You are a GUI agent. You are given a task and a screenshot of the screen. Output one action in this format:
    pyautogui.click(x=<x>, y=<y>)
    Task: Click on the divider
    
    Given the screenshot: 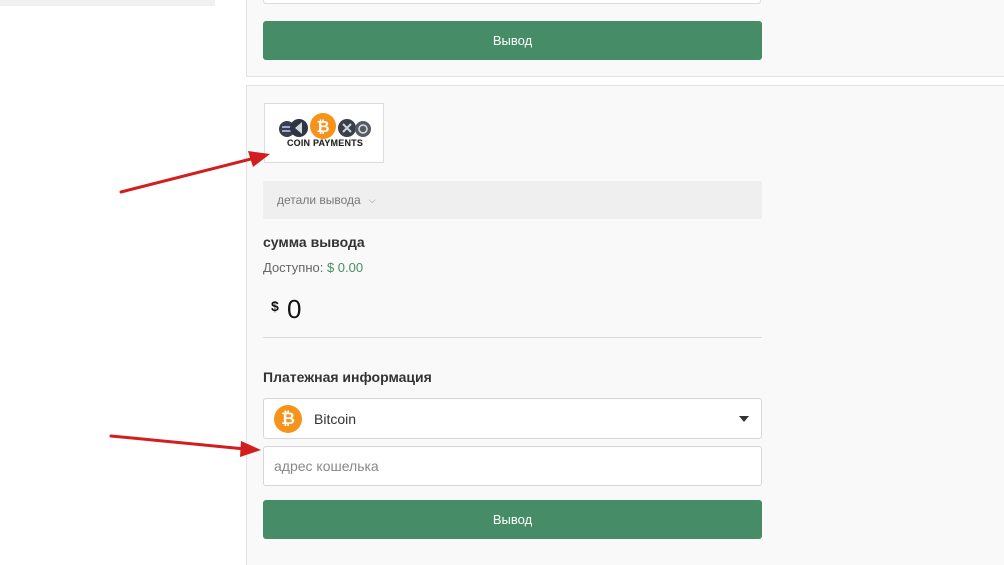 What is the action you would take?
    pyautogui.click(x=512, y=337)
    